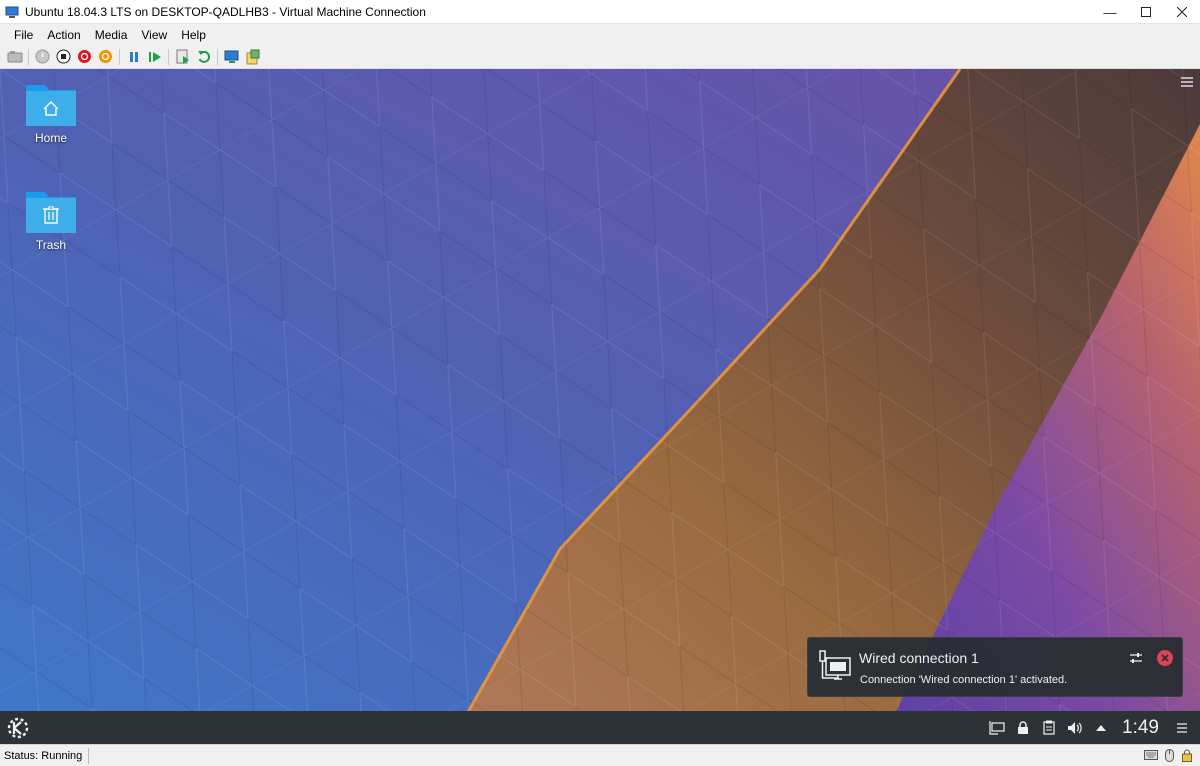 The height and width of the screenshot is (766, 1200). Describe the element at coordinates (18, 728) in the screenshot. I see `application-launcher-icon` at that location.